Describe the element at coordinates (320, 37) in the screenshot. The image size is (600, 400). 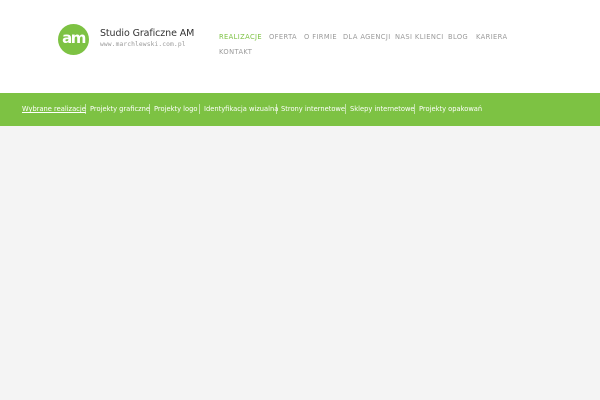
I see `nav-item-o-firmie: O FIRMIE` at that location.